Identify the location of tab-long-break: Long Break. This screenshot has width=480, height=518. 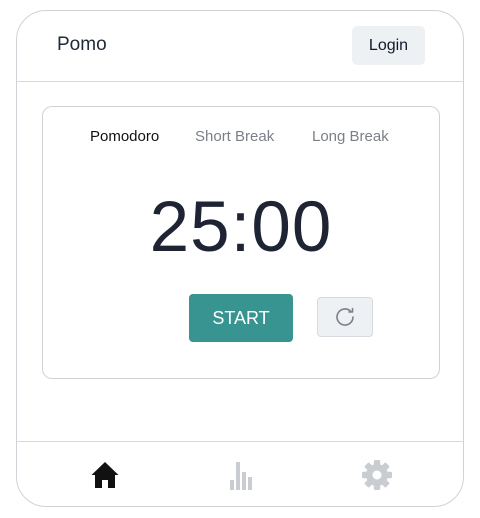
(350, 136).